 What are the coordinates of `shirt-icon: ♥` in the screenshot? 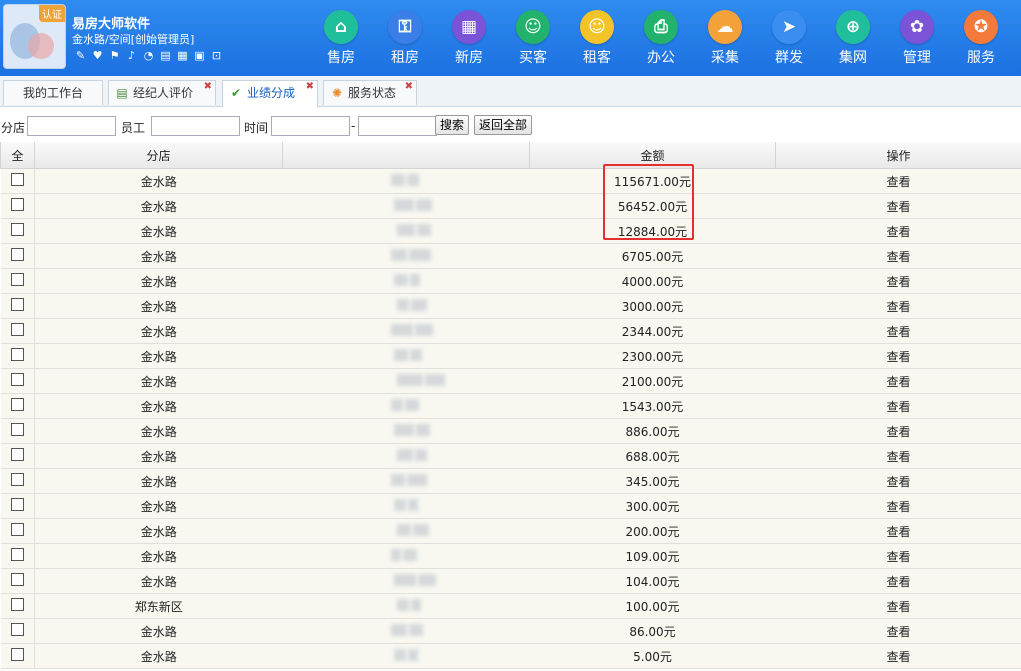 It's located at (97, 55).